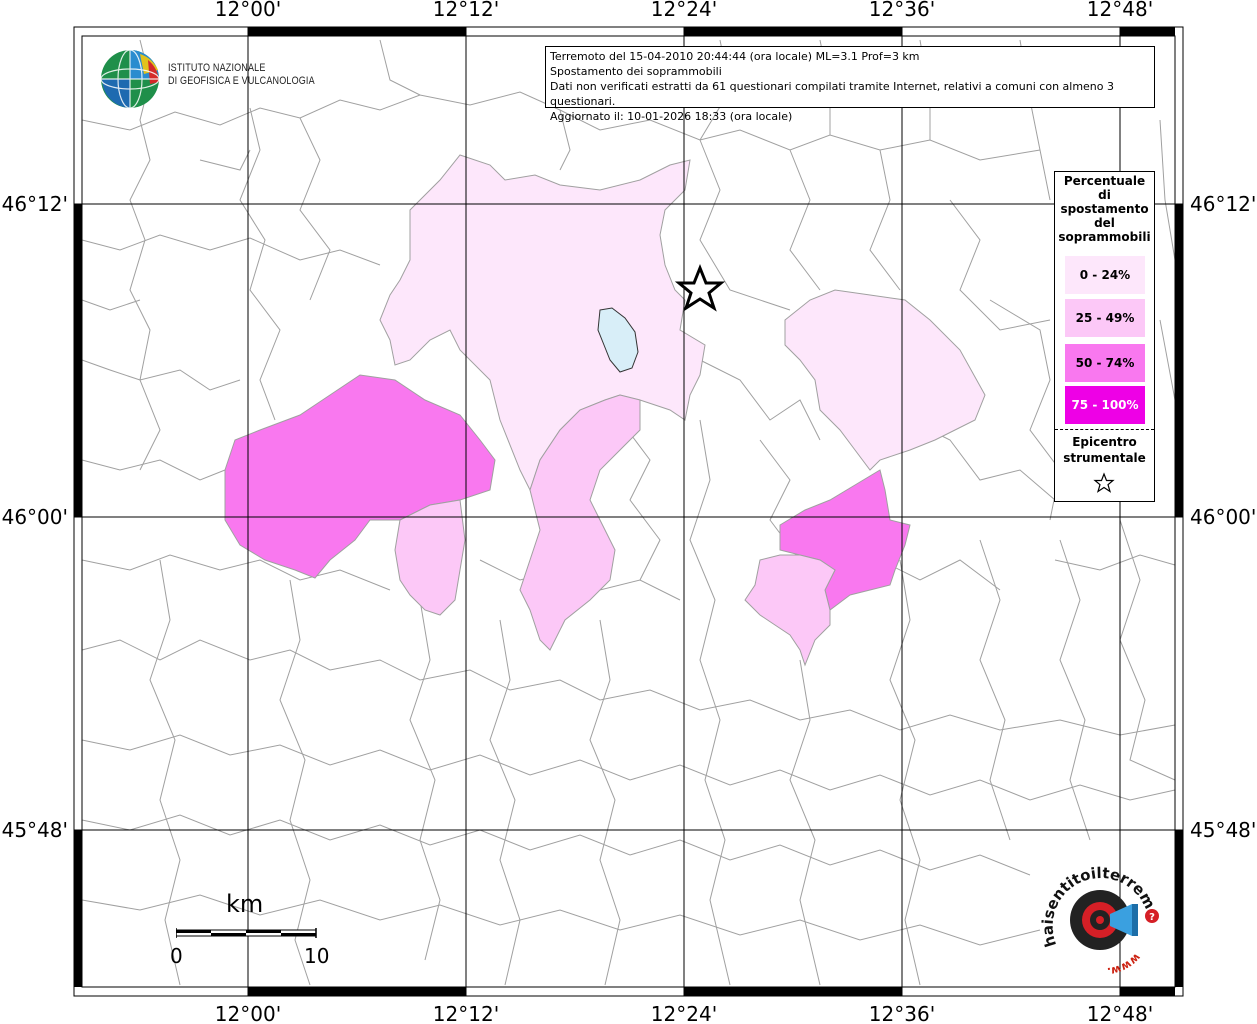  I want to click on legend-title-line: di, so click(1104, 195).